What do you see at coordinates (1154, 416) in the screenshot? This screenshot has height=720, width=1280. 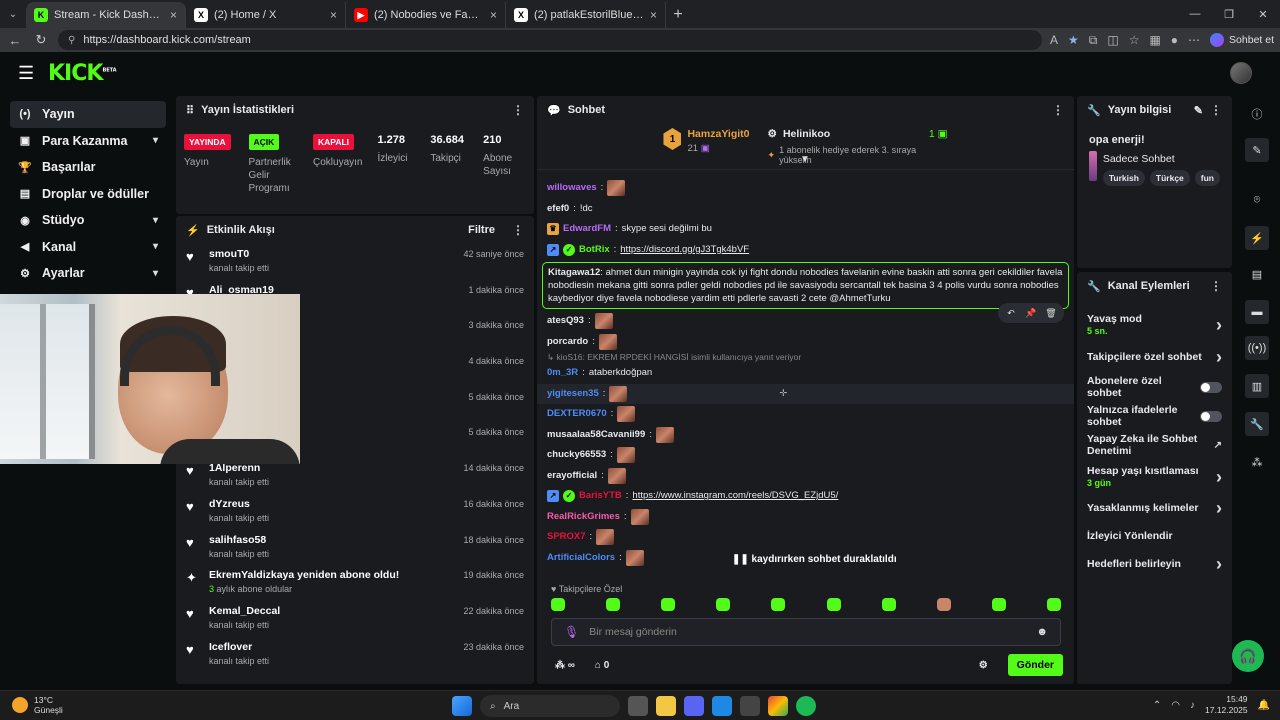 I see `channel-action: Yalnızca ifadelerle sohbet` at bounding box center [1154, 416].